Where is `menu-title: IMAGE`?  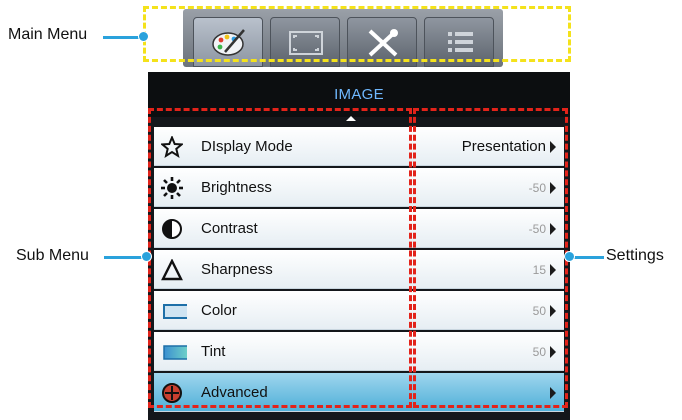 menu-title: IMAGE is located at coordinates (359, 94).